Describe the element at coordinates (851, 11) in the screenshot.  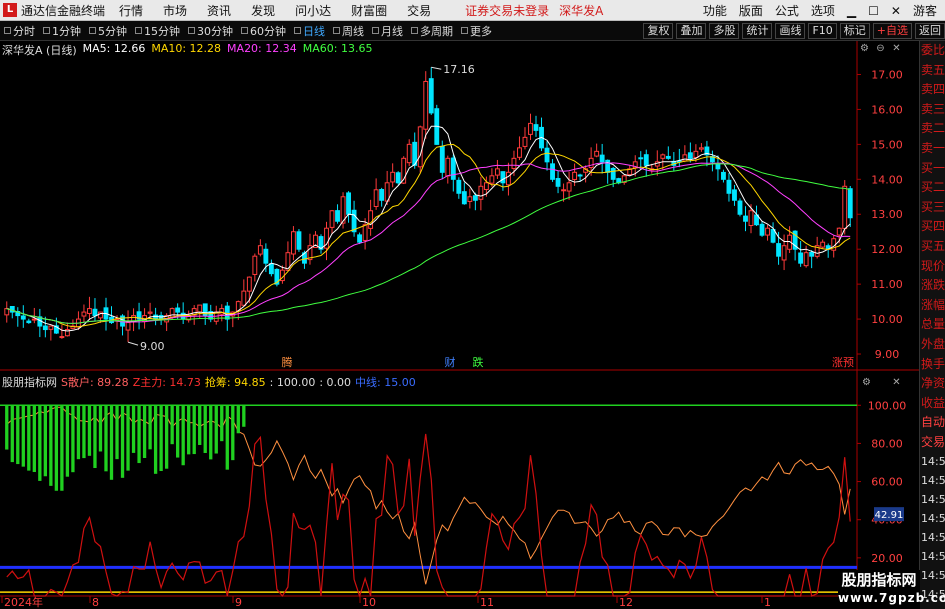
I see `minimize-icon: ▁` at that location.